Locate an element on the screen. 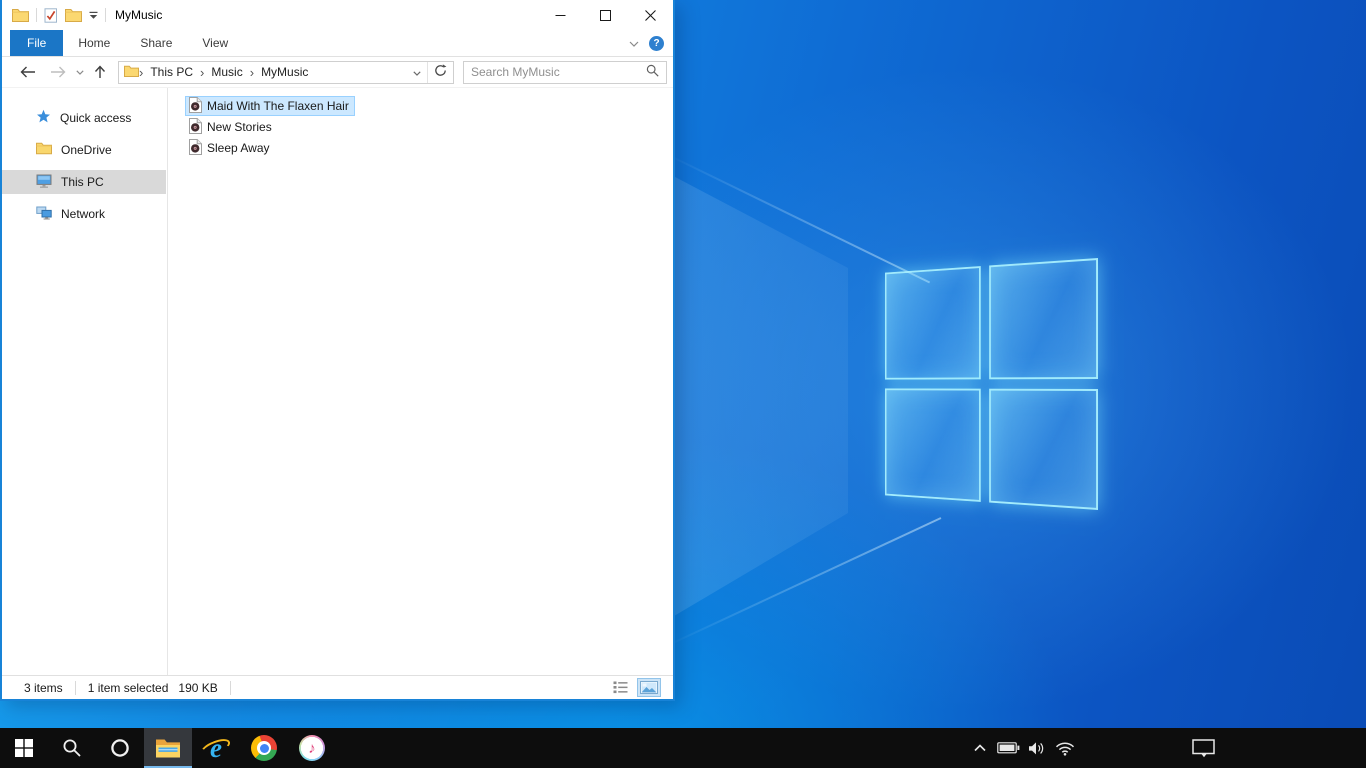 This screenshot has width=1366, height=768. recent-locations-chevron is located at coordinates (80, 72).